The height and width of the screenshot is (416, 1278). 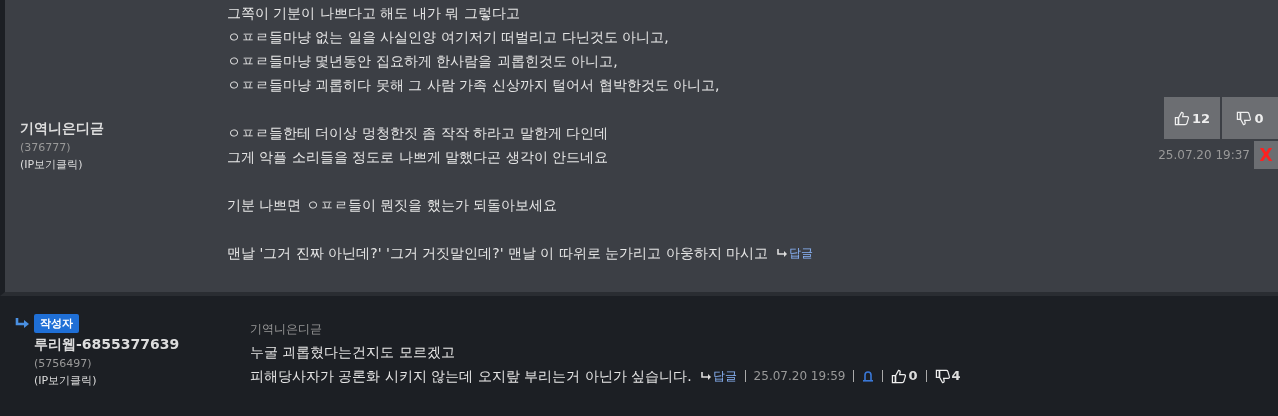 What do you see at coordinates (868, 376) in the screenshot?
I see `bell-icon` at bounding box center [868, 376].